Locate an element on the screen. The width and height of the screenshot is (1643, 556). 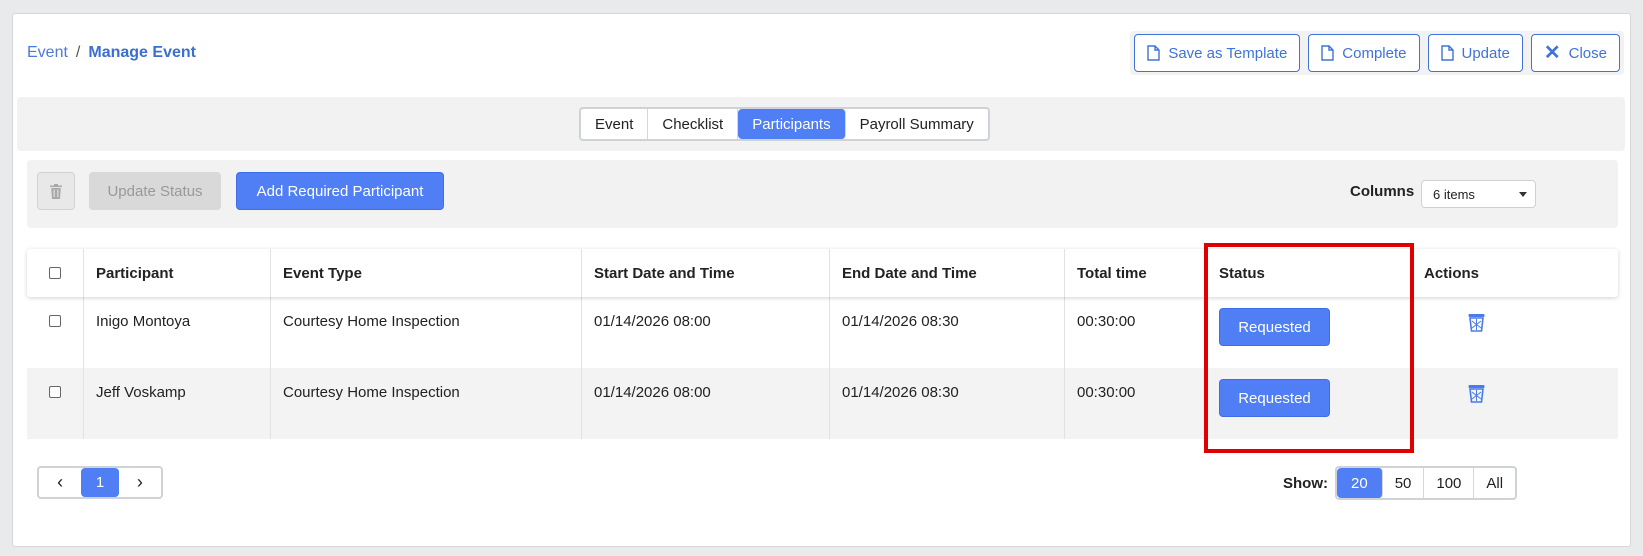
participant-cell: Jeff Voskamp is located at coordinates (177, 403).